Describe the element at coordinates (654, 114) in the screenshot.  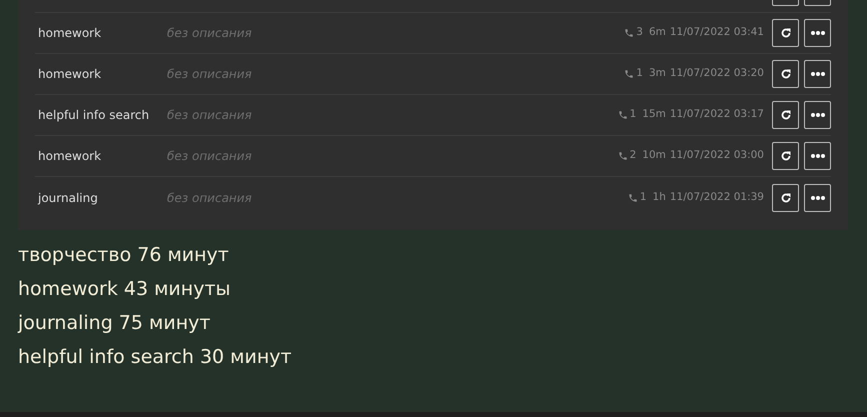
I see `session-duration: 15m` at that location.